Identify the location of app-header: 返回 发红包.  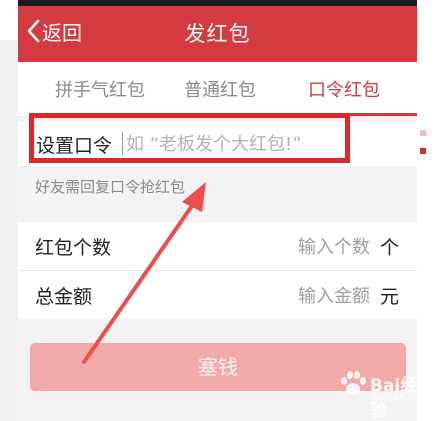
(217, 34).